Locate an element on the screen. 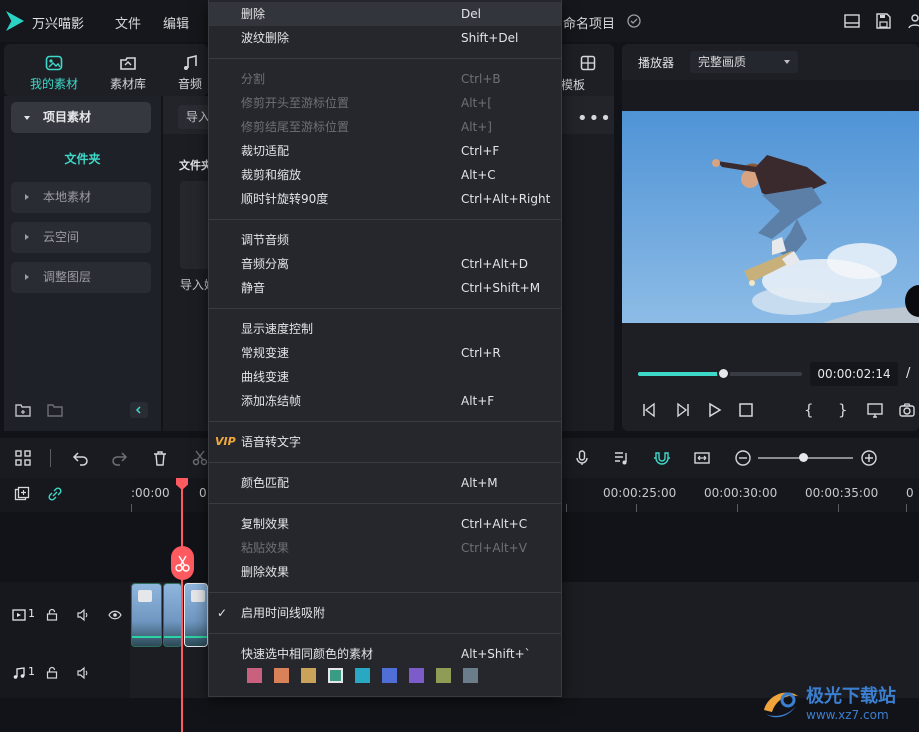 The width and height of the screenshot is (919, 732). microphone-icon is located at coordinates (582, 458).